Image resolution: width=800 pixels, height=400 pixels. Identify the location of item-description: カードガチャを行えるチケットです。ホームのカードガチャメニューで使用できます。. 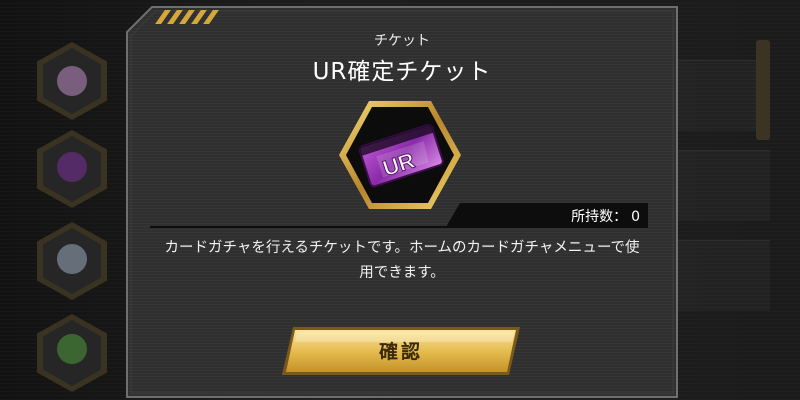
(402, 260).